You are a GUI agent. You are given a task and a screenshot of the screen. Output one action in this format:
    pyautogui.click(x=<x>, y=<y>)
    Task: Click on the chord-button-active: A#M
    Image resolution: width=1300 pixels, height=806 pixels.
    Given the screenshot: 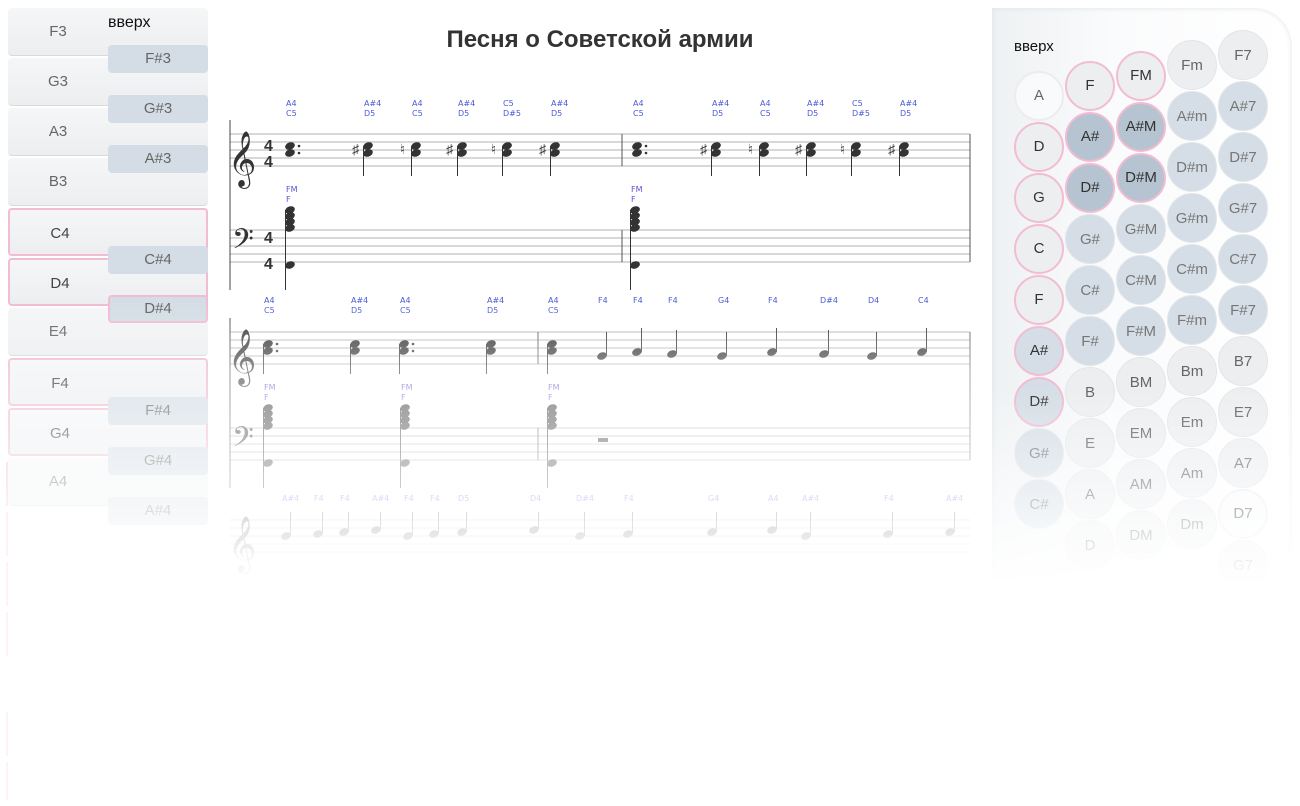 What is the action you would take?
    pyautogui.click(x=1141, y=127)
    